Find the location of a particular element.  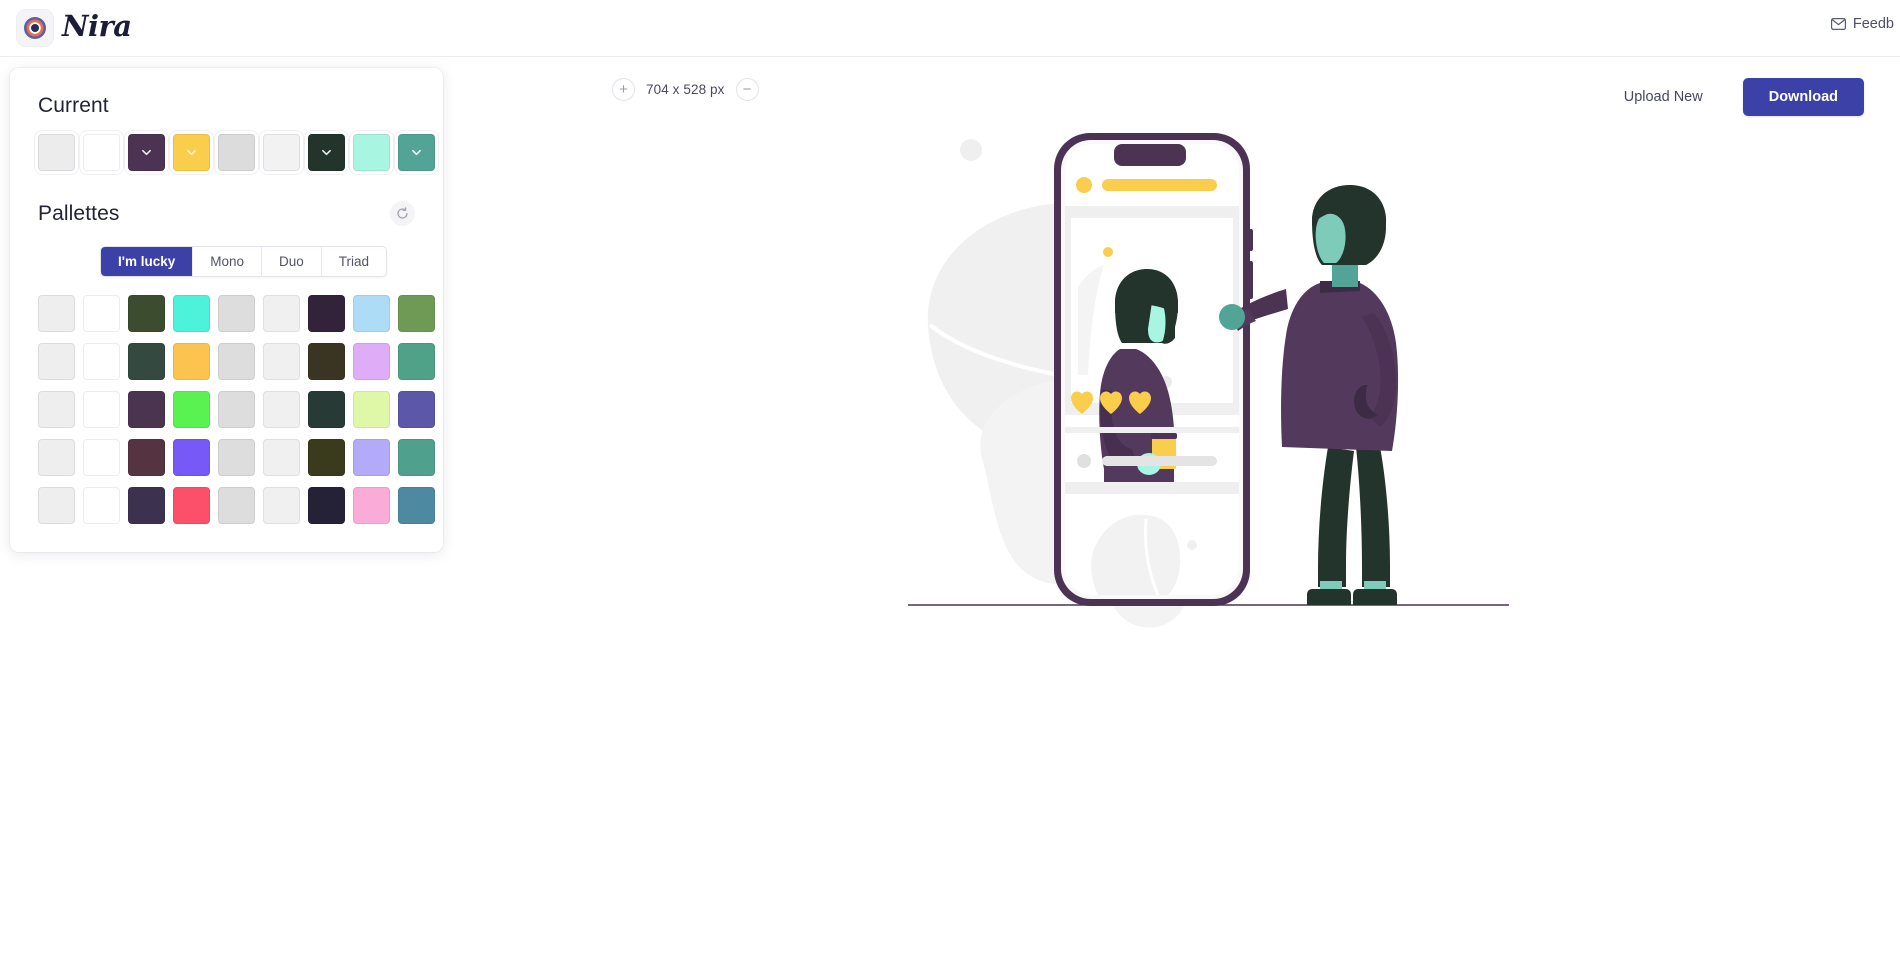

palette-mode-tabs: I'm lucky Mono Duo Triad is located at coordinates (244, 261).